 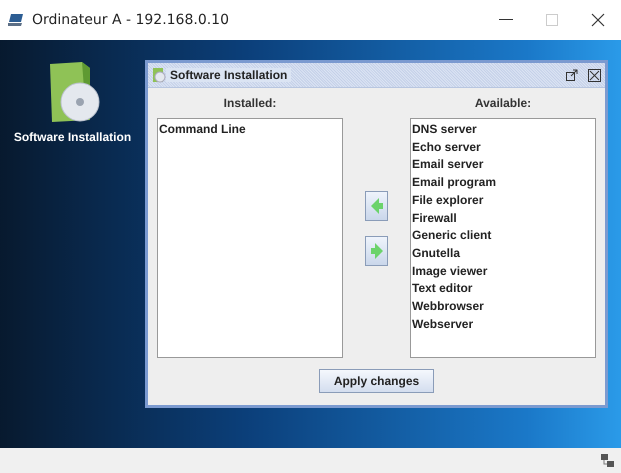 I want to click on list-item: Email server, so click(x=503, y=165).